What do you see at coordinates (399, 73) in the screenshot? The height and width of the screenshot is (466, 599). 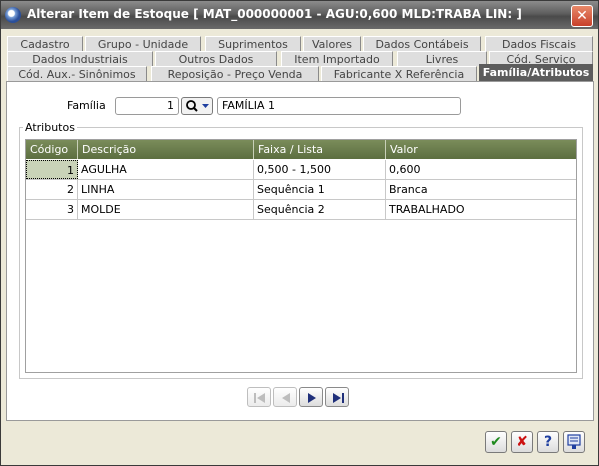 I see `tab-fabricante-referencia: Fabricante X Referência` at bounding box center [399, 73].